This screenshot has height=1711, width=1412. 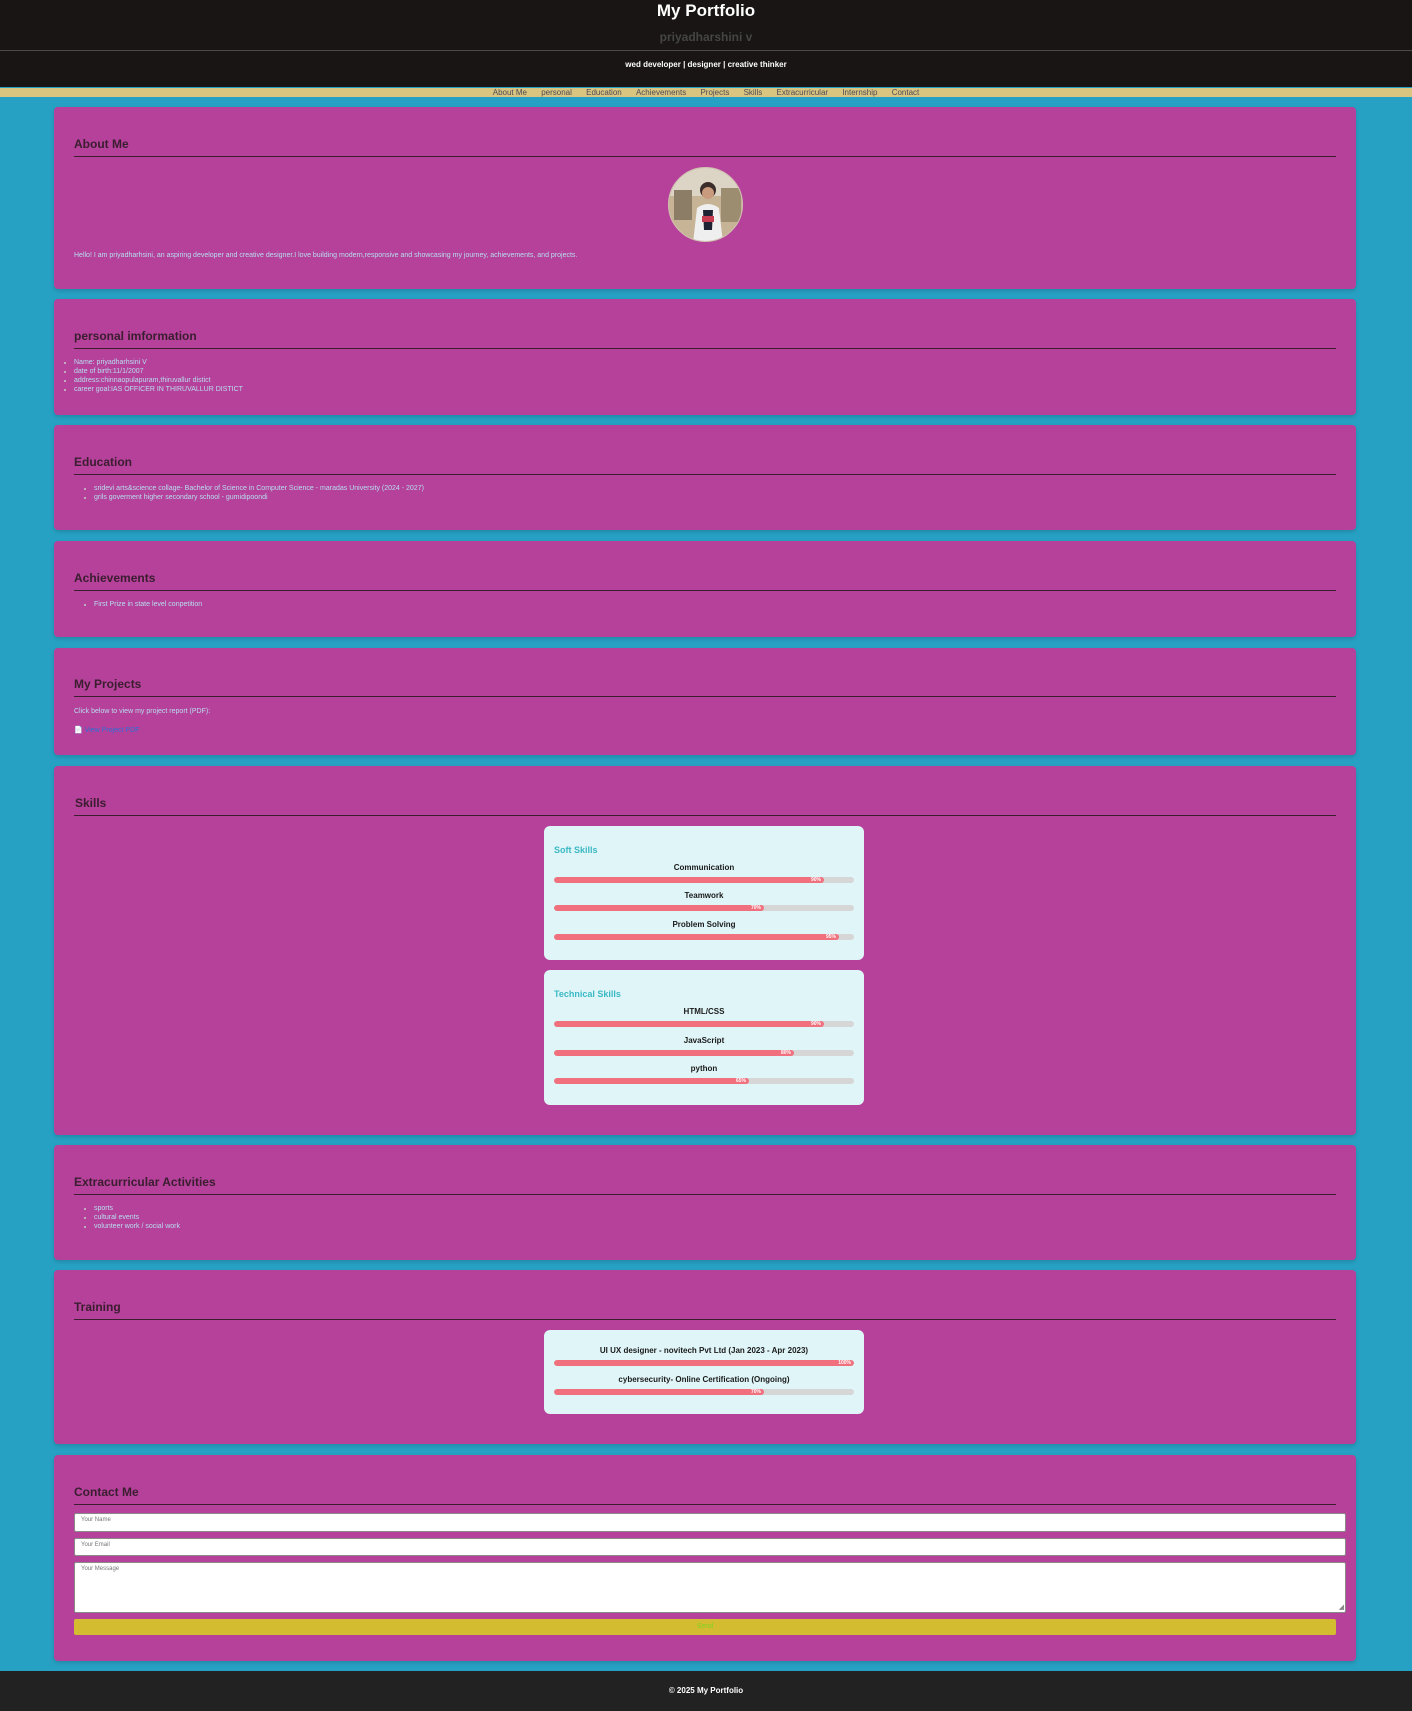 I want to click on skill-bar-fill: 80%, so click(x=674, y=1053).